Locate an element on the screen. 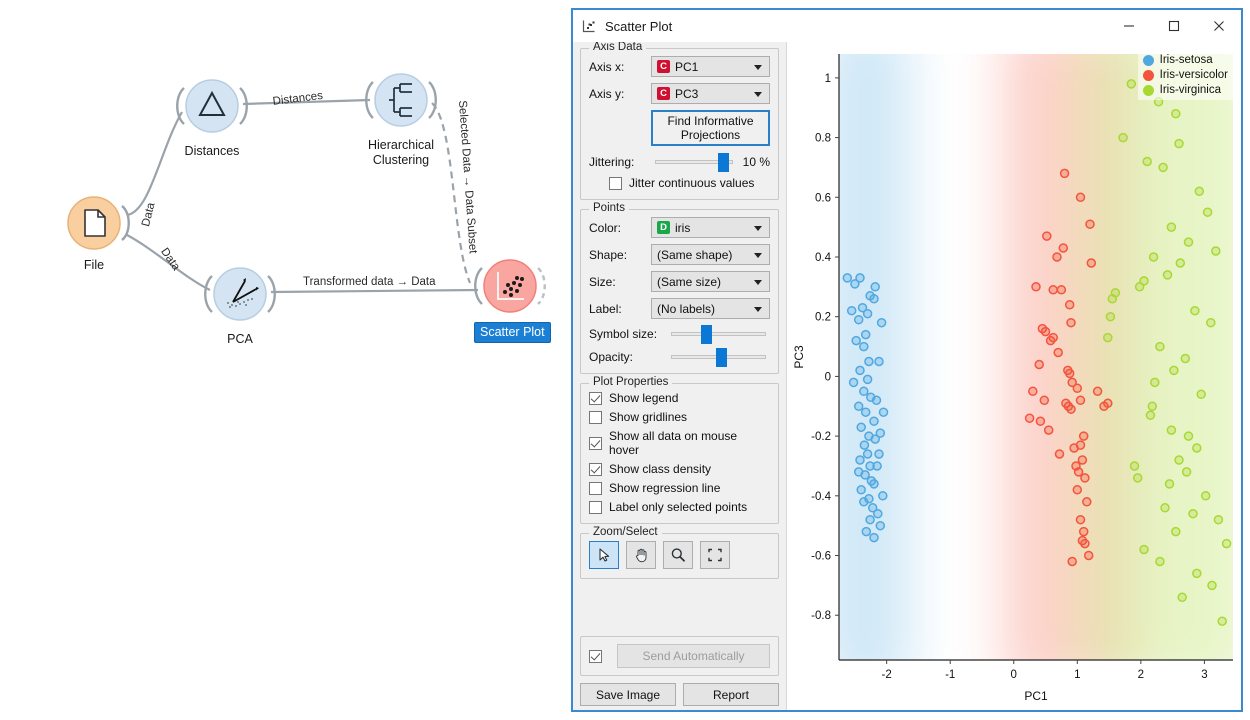  chart-legend: Iris-setosa Iris-versicolor Iris-virginica is located at coordinates (1186, 75).